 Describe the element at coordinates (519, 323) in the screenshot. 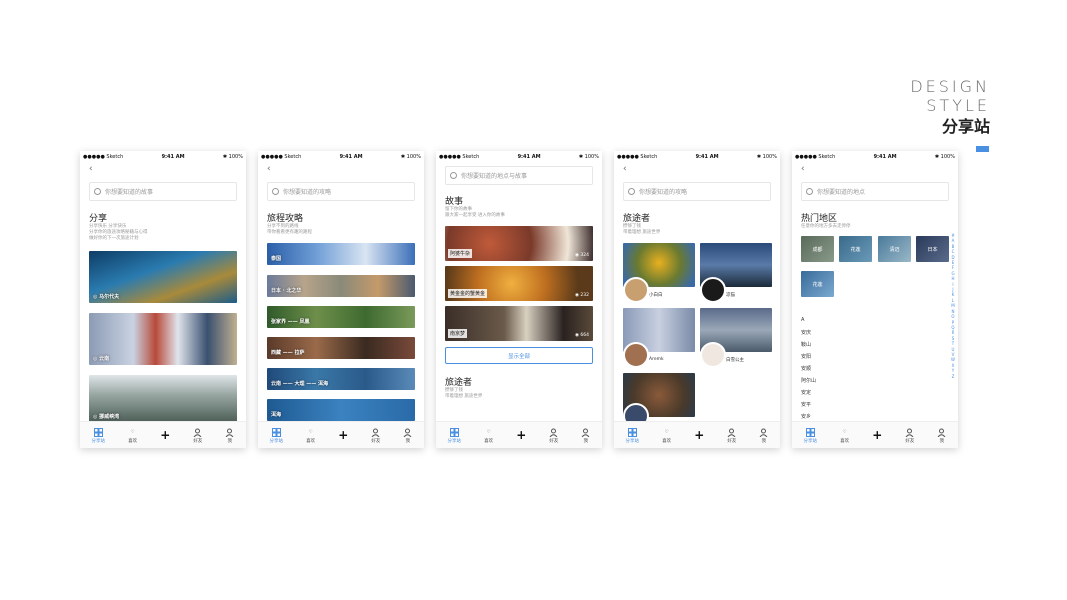

I see `story-card: 南京梦 ◉ 664` at that location.